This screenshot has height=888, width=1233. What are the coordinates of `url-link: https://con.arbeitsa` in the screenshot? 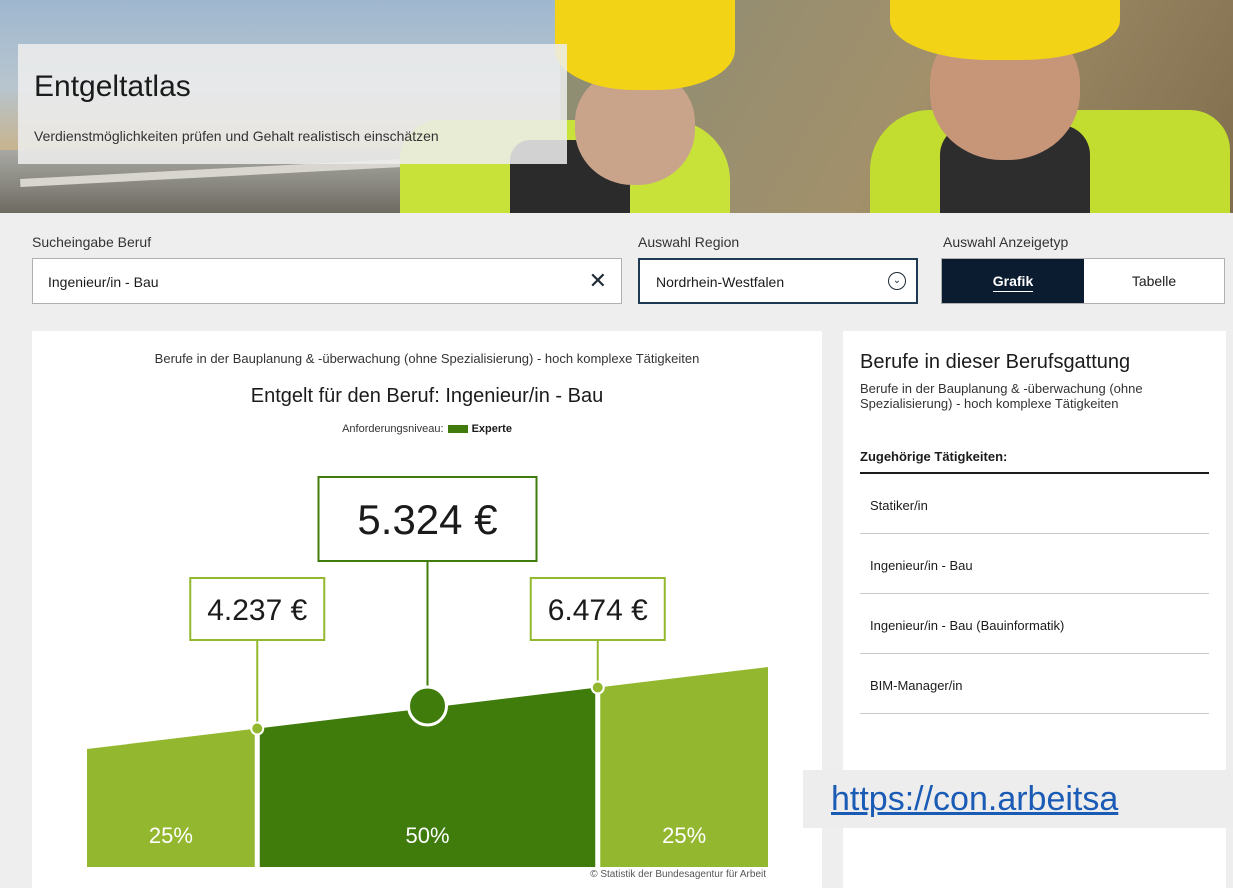 It's located at (974, 799).